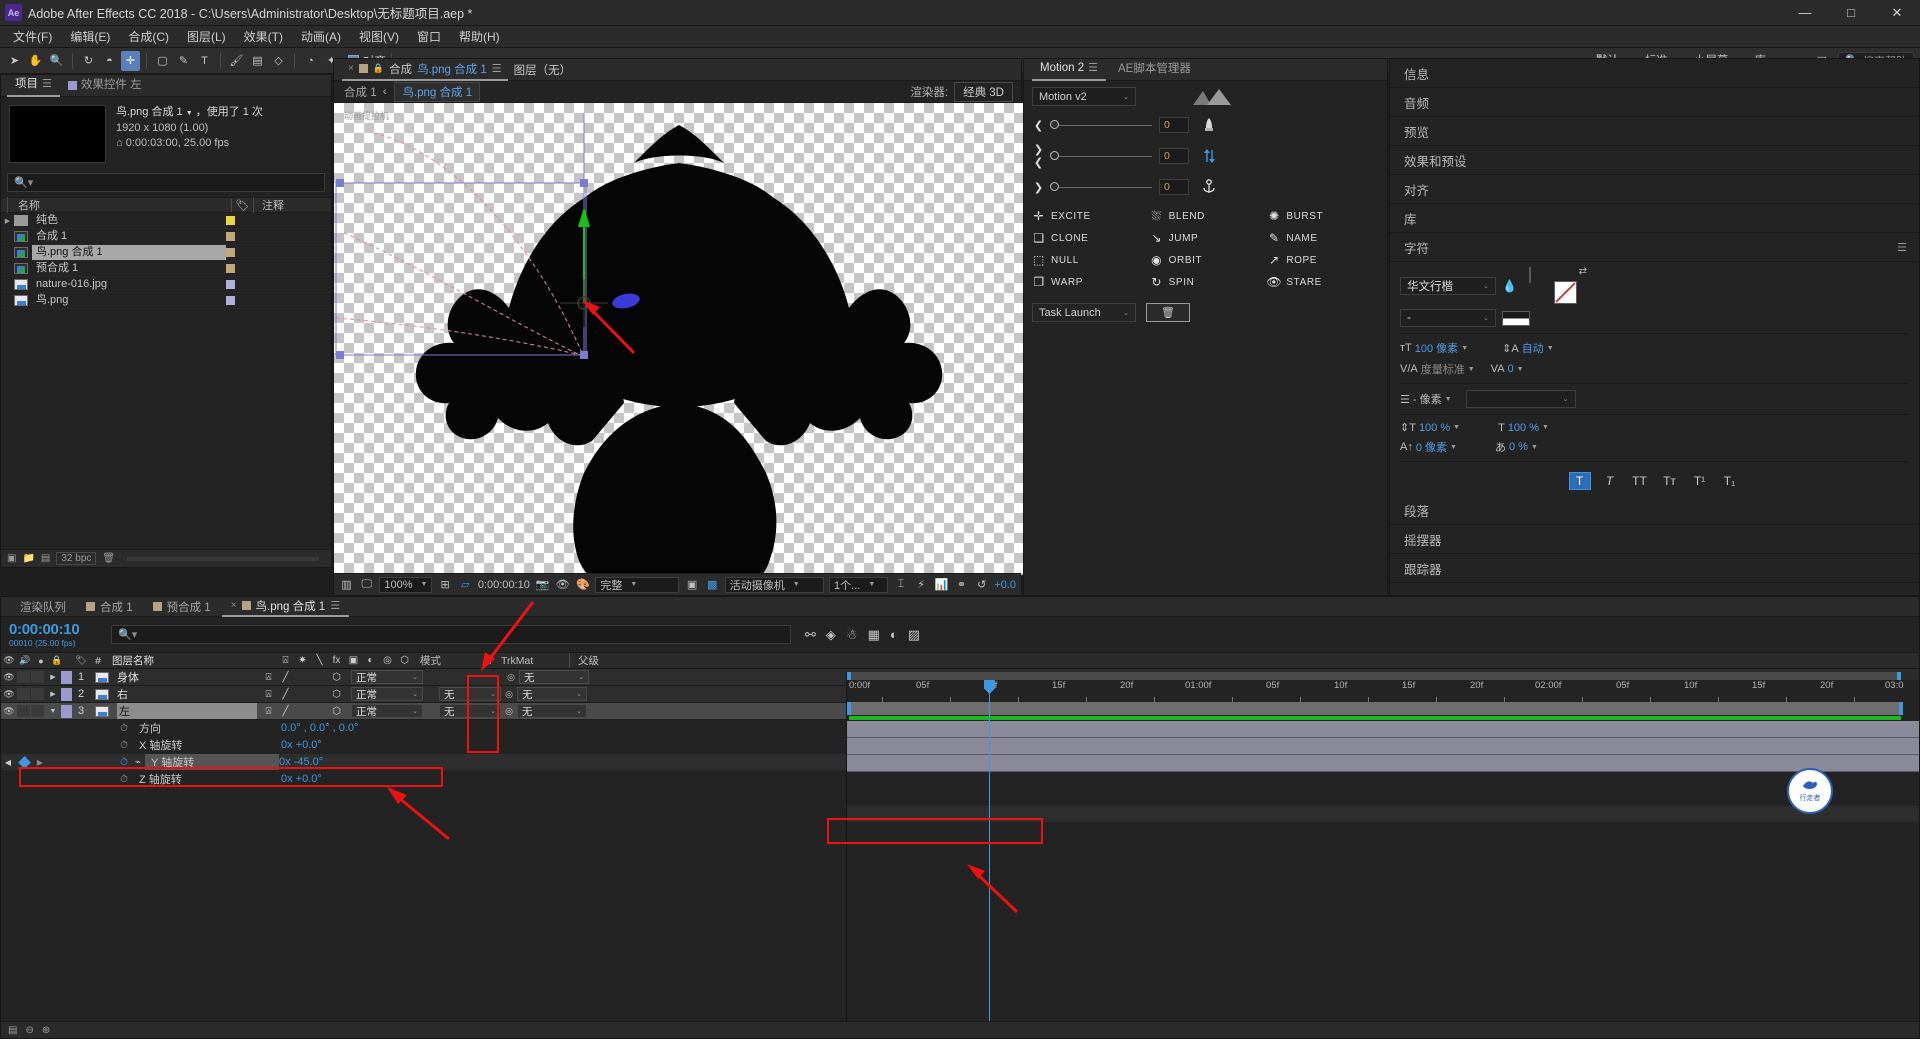 Image resolution: width=1920 pixels, height=1039 pixels. I want to click on tab-render-queue: 渲染队列, so click(43, 607).